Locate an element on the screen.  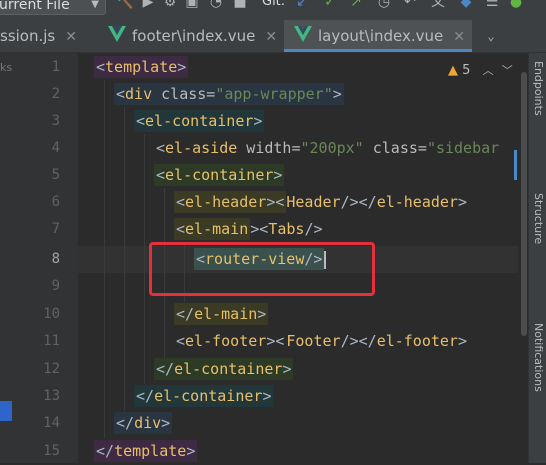
tool-window-notifications: Notifications is located at coordinates (538, 357).